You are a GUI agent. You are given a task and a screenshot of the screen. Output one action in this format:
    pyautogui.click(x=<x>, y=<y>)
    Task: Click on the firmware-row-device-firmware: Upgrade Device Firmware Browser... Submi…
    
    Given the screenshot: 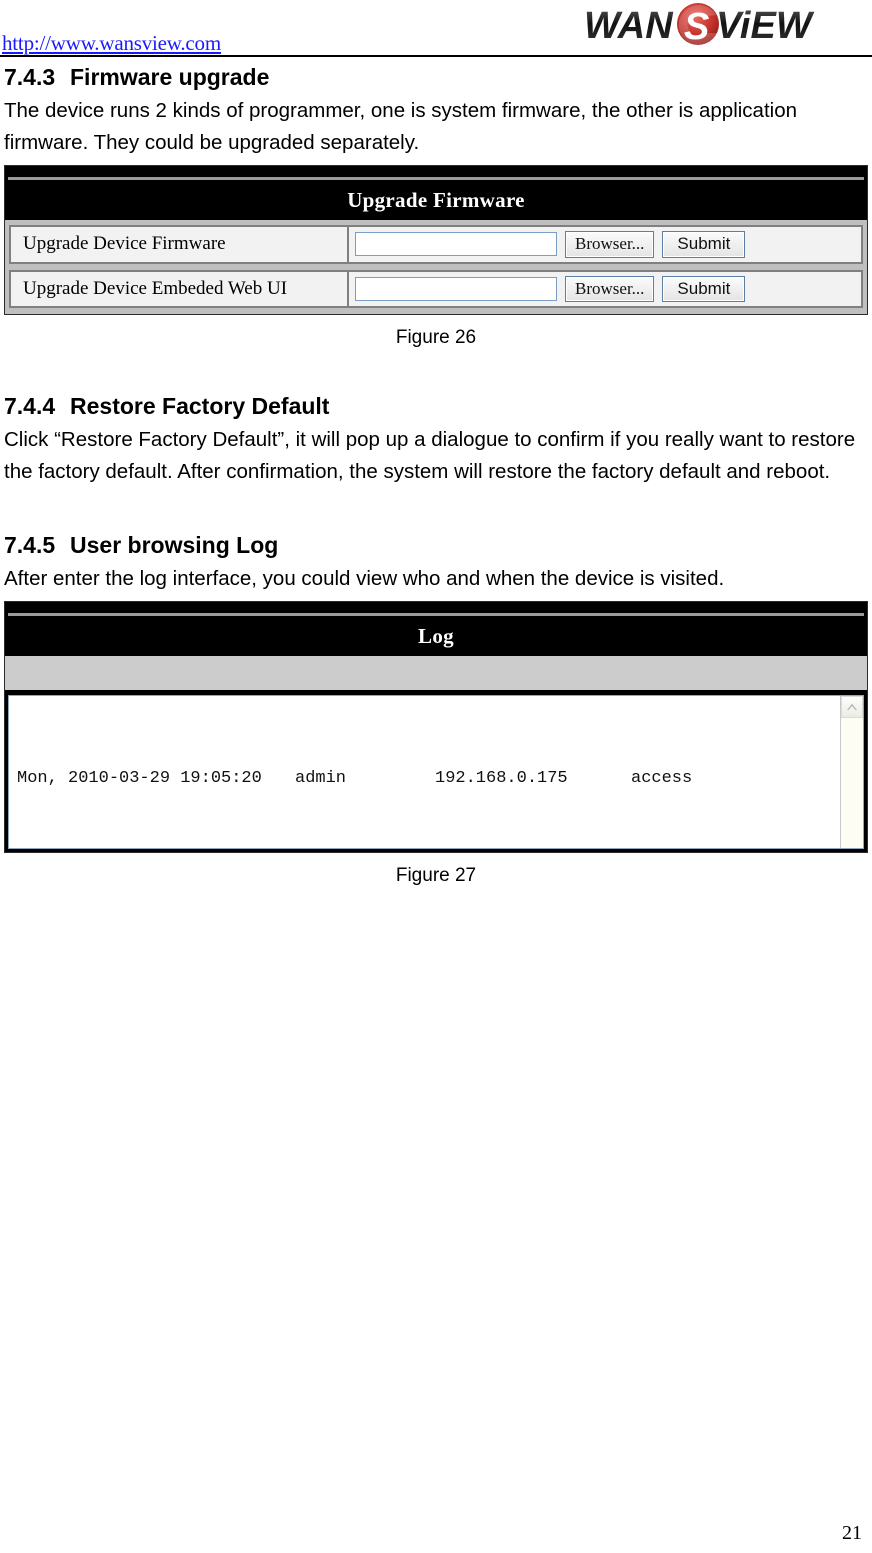 What is the action you would take?
    pyautogui.click(x=436, y=244)
    